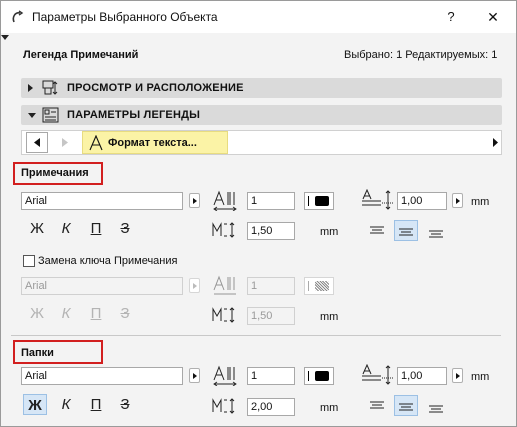 This screenshot has width=517, height=427. I want to click on object-type-label: Легенда Примечаний, so click(81, 55).